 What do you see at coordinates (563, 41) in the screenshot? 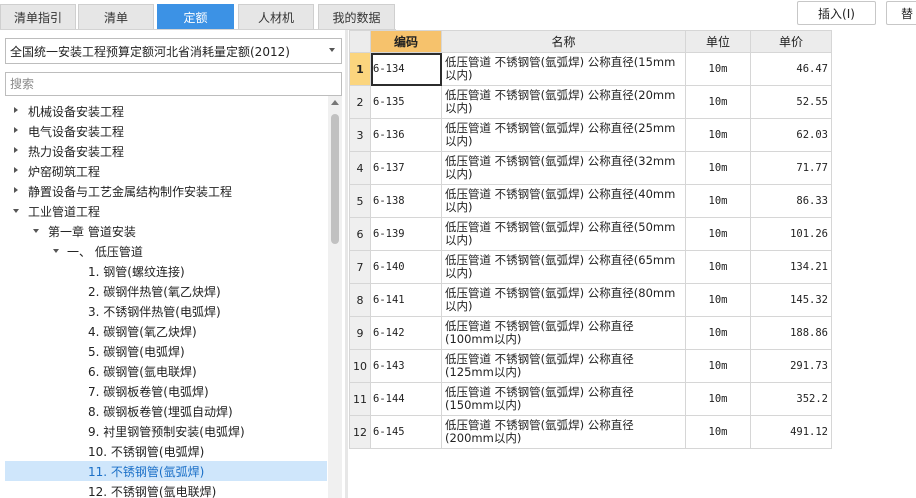
I see `header-name: 名称` at bounding box center [563, 41].